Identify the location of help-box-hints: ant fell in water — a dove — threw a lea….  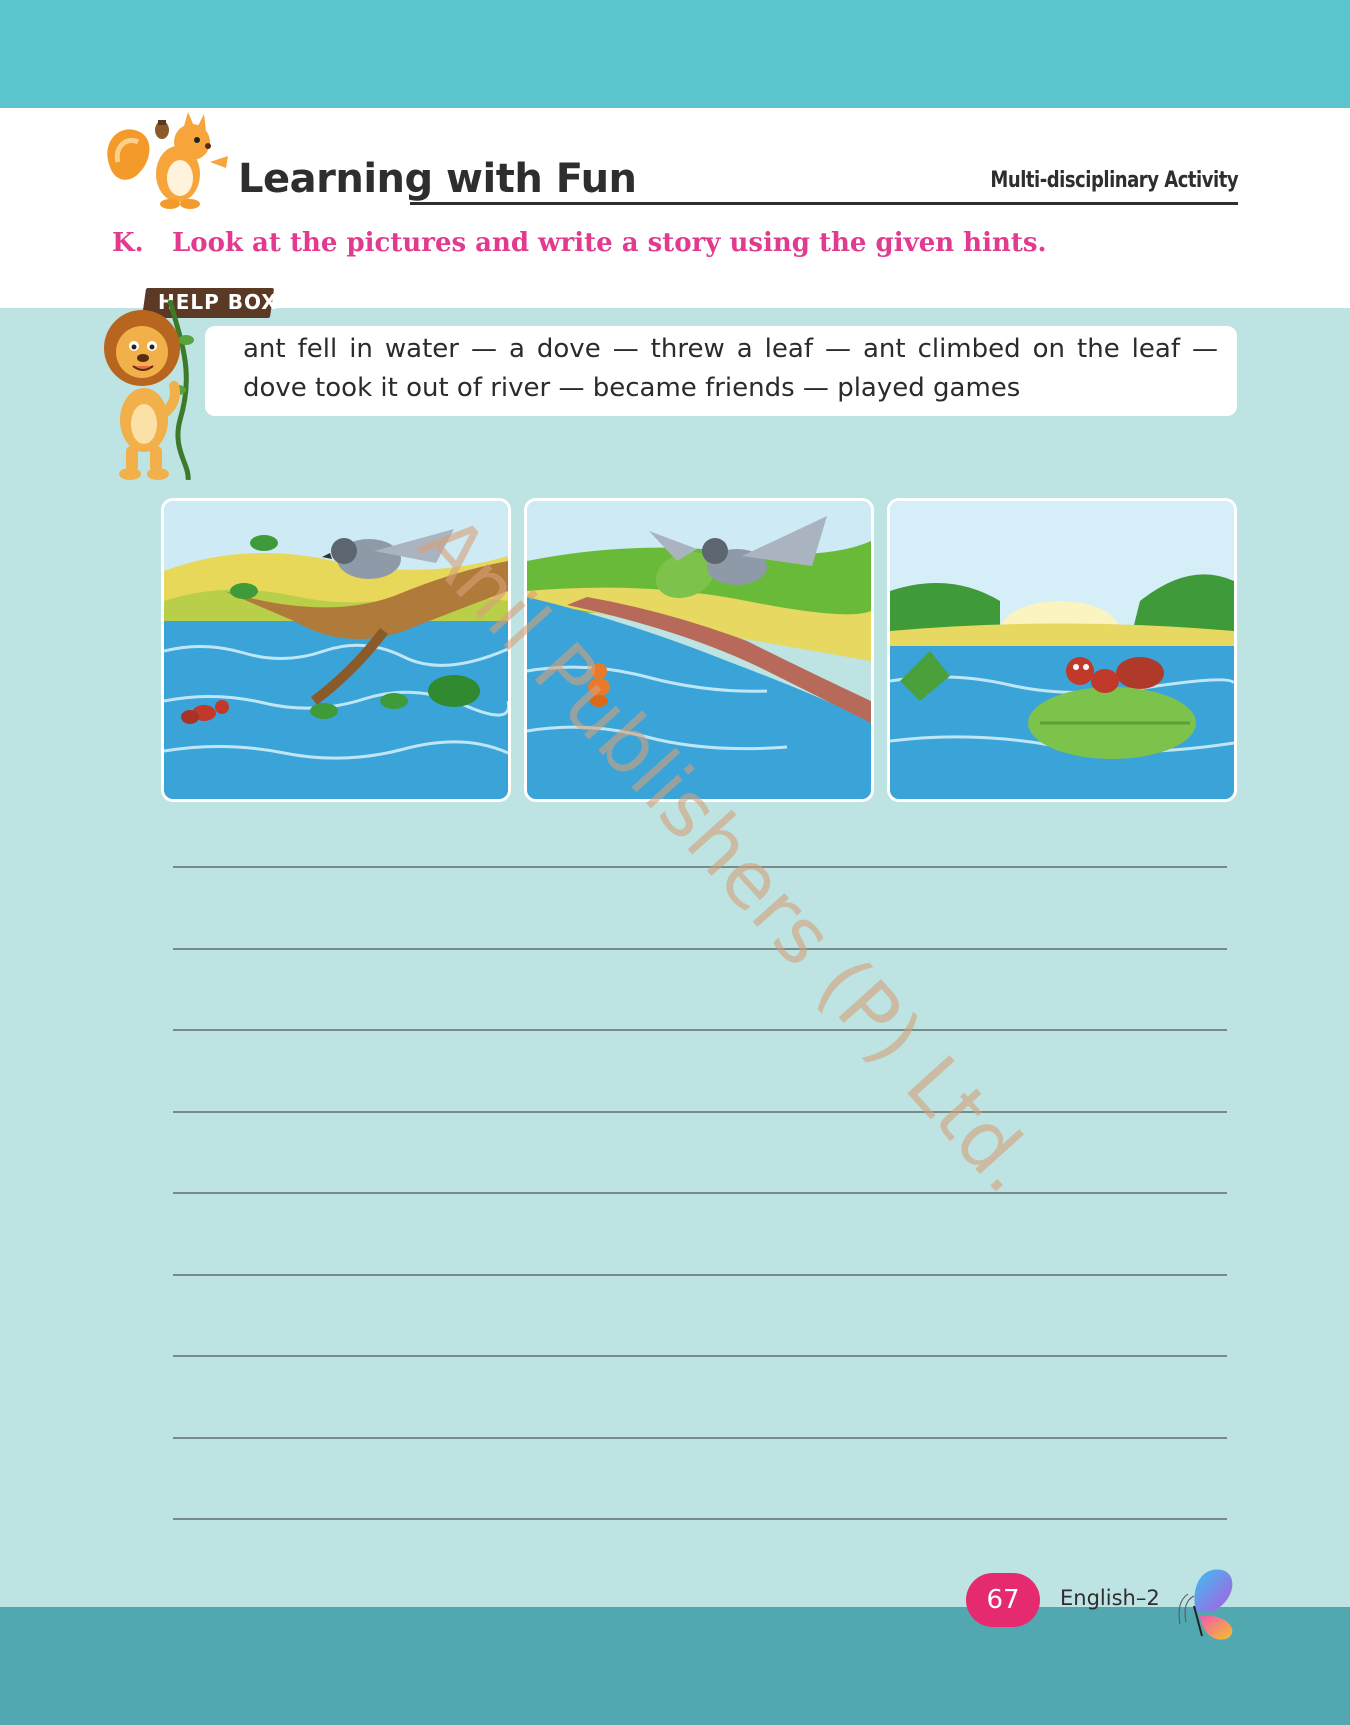
(730, 368).